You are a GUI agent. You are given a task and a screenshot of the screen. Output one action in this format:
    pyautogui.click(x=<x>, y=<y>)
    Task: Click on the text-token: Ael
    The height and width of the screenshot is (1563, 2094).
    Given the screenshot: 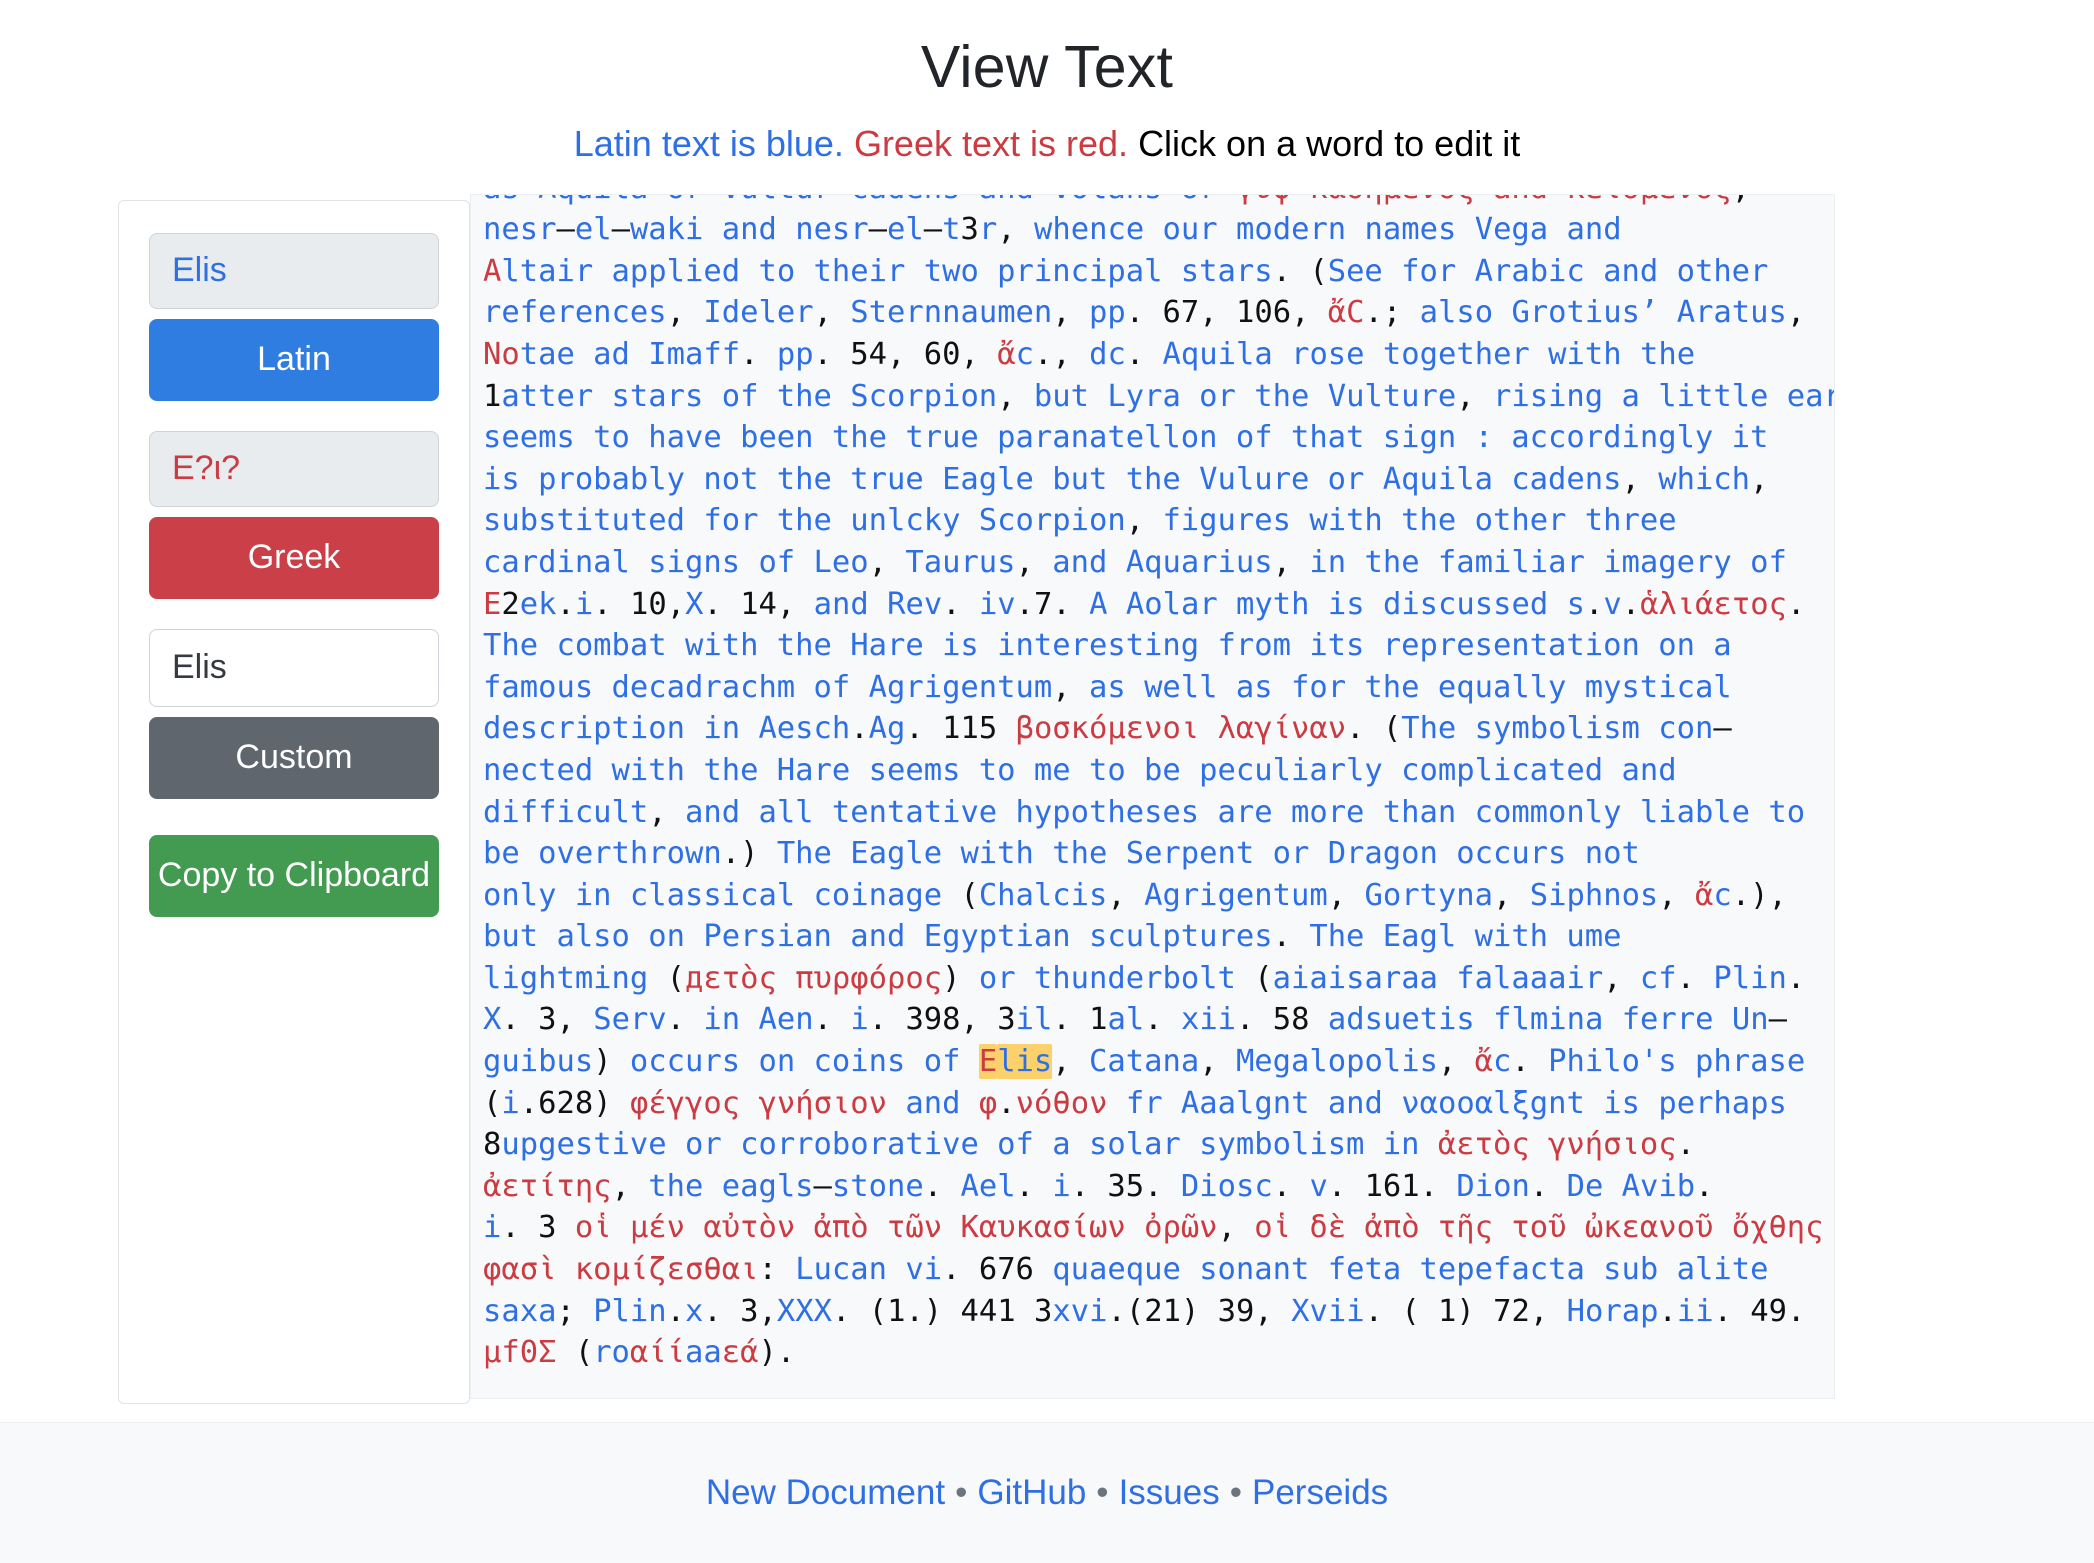 What is the action you would take?
    pyautogui.click(x=987, y=1186)
    